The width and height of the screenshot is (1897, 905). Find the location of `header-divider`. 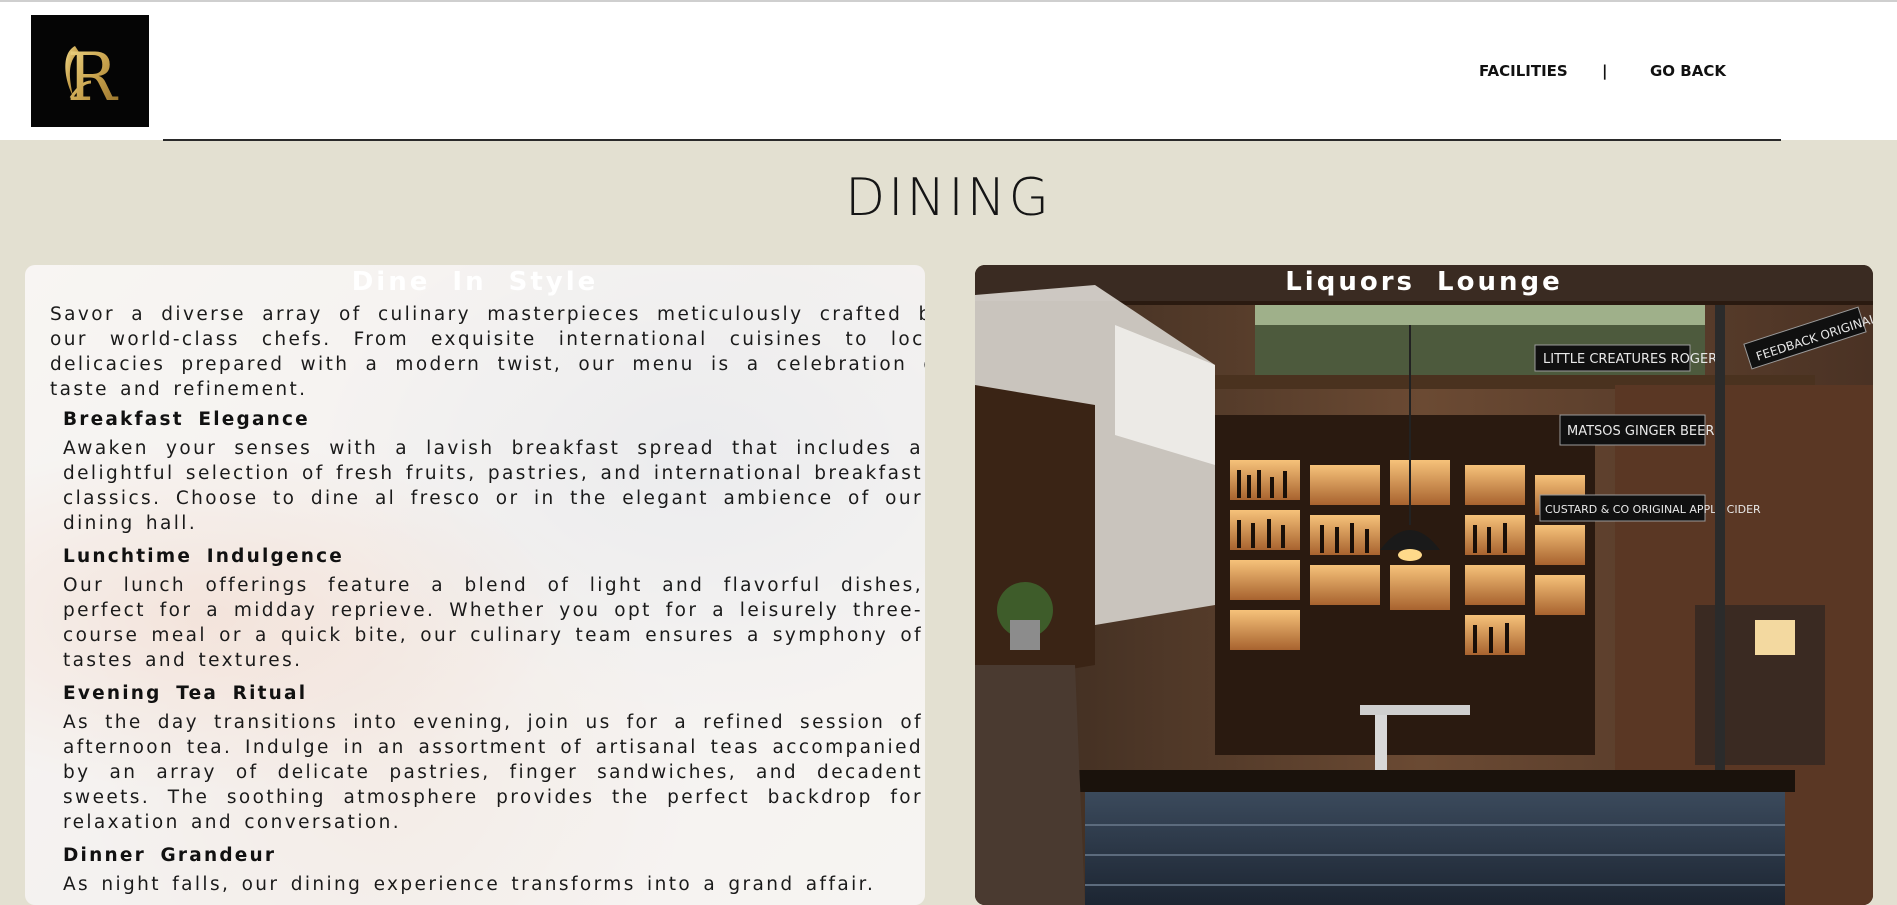

header-divider is located at coordinates (972, 140).